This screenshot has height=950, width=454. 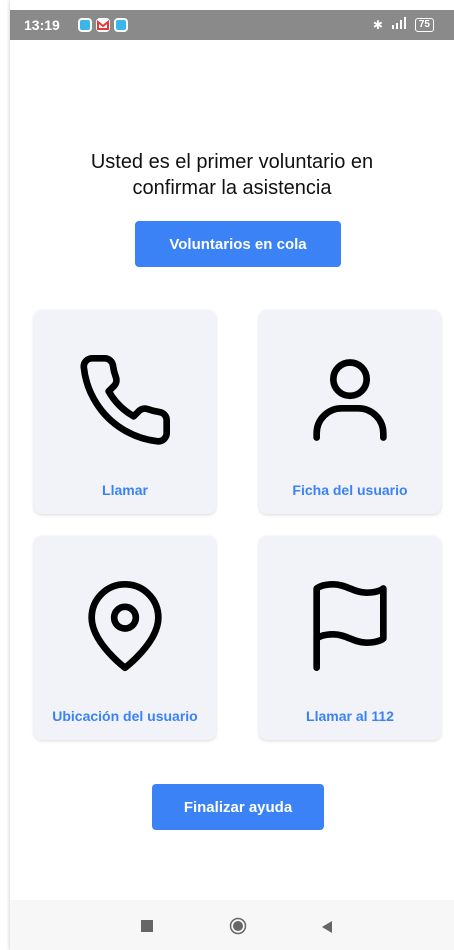 What do you see at coordinates (350, 716) in the screenshot?
I see `call-112-label: Llamar al 112` at bounding box center [350, 716].